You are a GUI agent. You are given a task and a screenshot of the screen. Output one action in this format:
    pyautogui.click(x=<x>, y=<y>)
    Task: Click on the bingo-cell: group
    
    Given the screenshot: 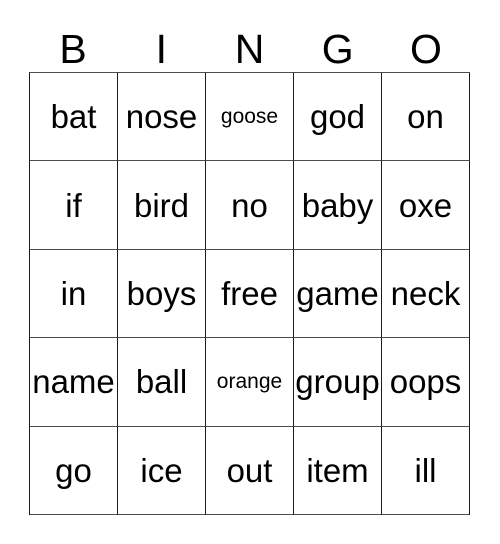 What is the action you would take?
    pyautogui.click(x=338, y=382)
    